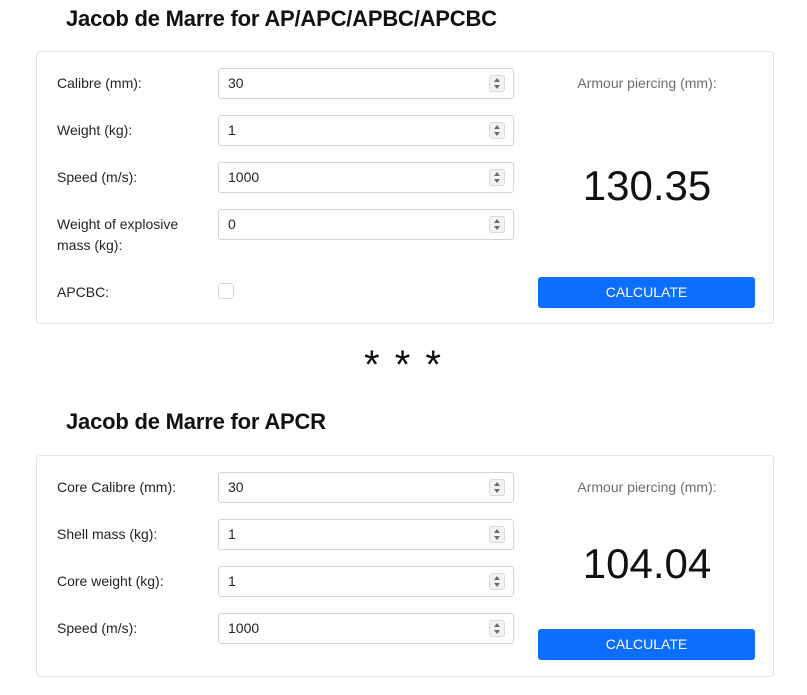 Image resolution: width=807 pixels, height=695 pixels. What do you see at coordinates (497, 83) in the screenshot?
I see `calibre-spinner-icon` at bounding box center [497, 83].